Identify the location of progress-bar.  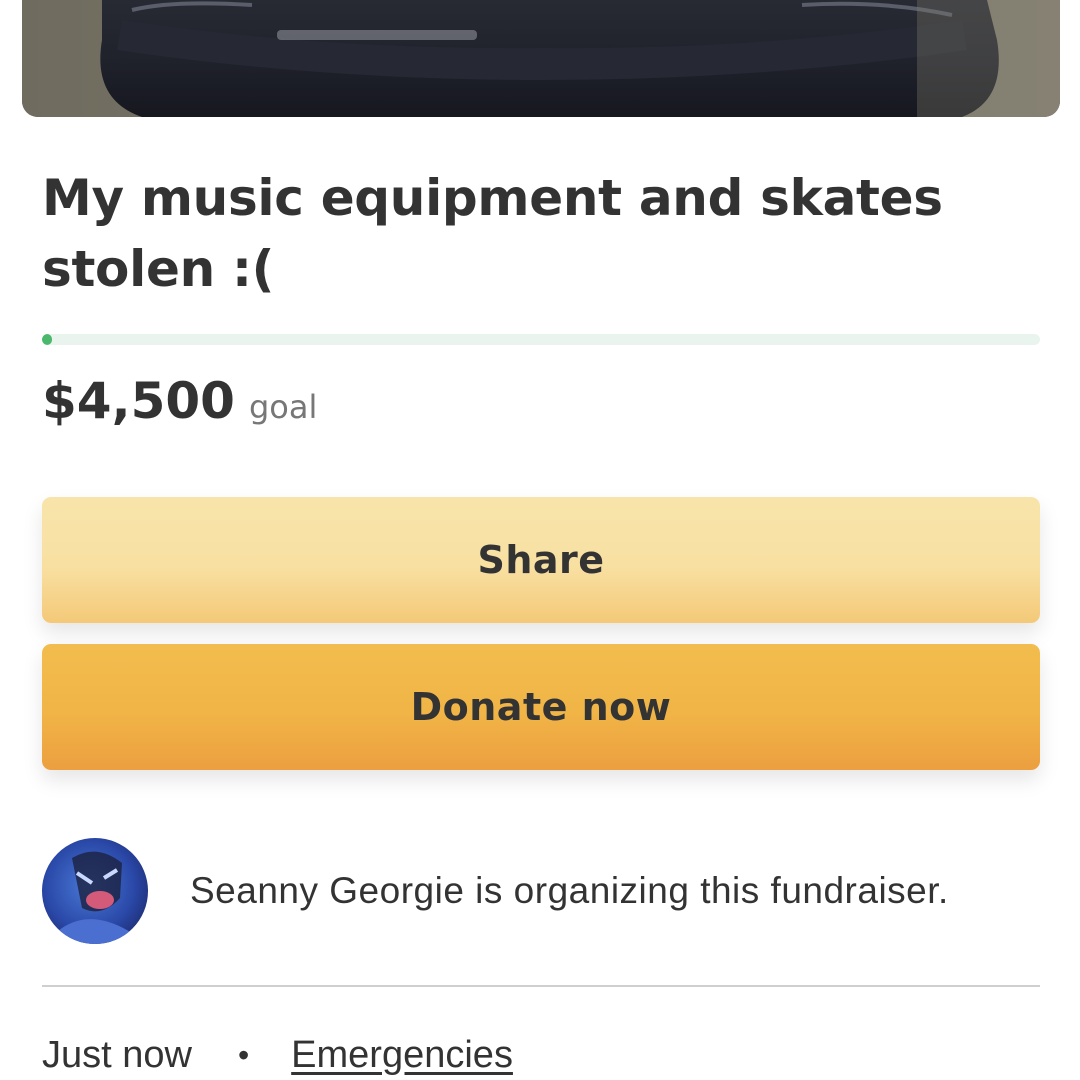
(541, 339).